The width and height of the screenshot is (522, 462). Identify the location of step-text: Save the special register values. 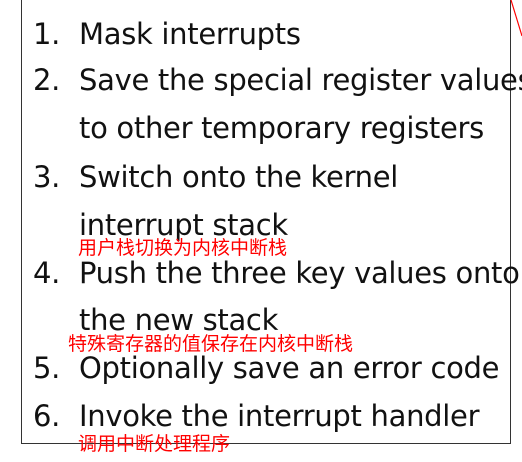
(300, 80).